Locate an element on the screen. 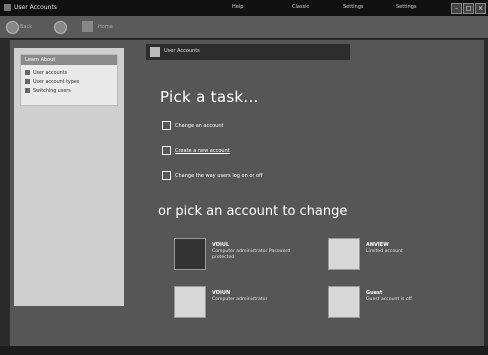 The image size is (488, 355). titlebar-link-help: Help is located at coordinates (237, 7).